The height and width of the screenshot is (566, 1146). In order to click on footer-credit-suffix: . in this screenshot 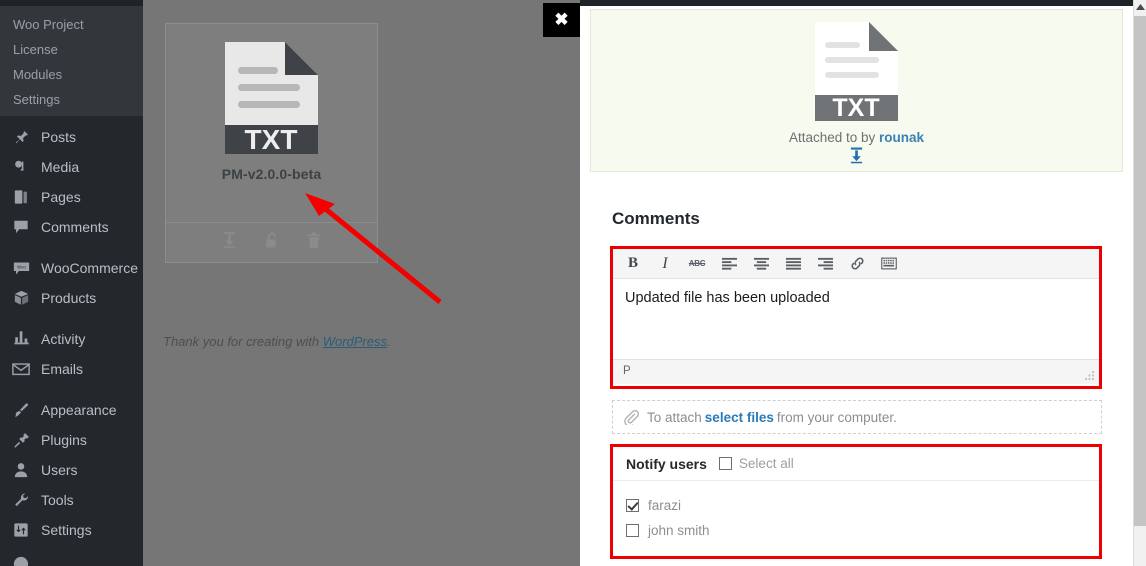, I will do `click(389, 341)`.